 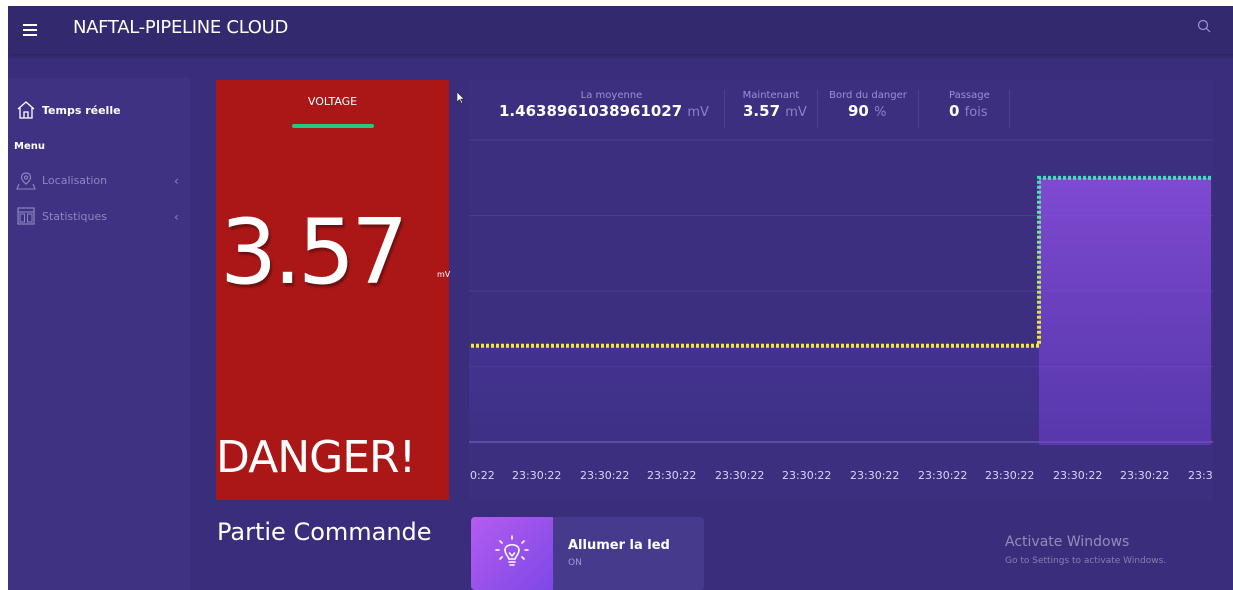 I want to click on search-icon, so click(x=1204, y=26).